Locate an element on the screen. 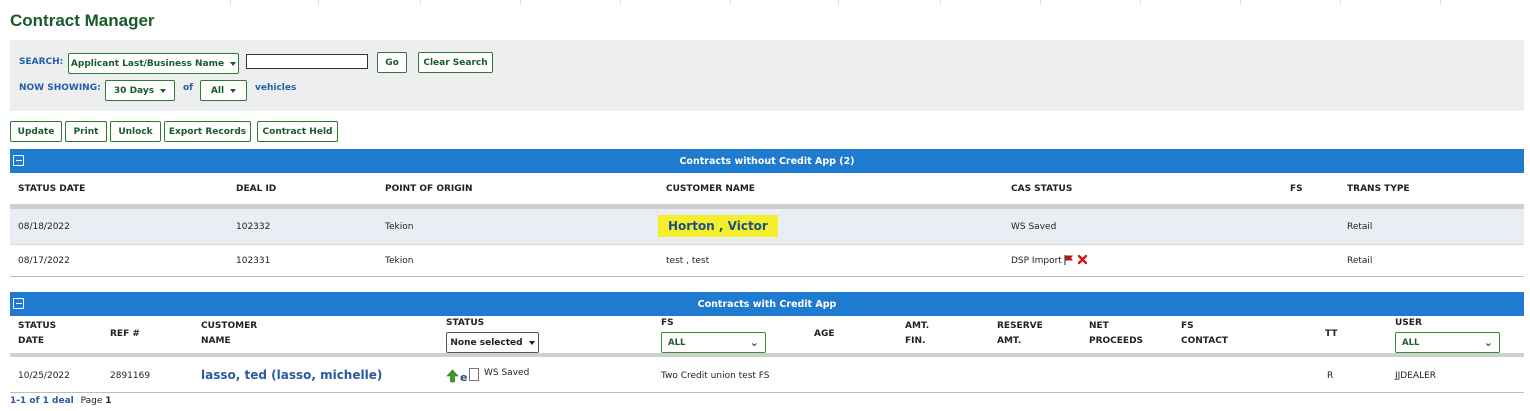 The image size is (1530, 411). status-date: 08/18/2022 is located at coordinates (44, 227).